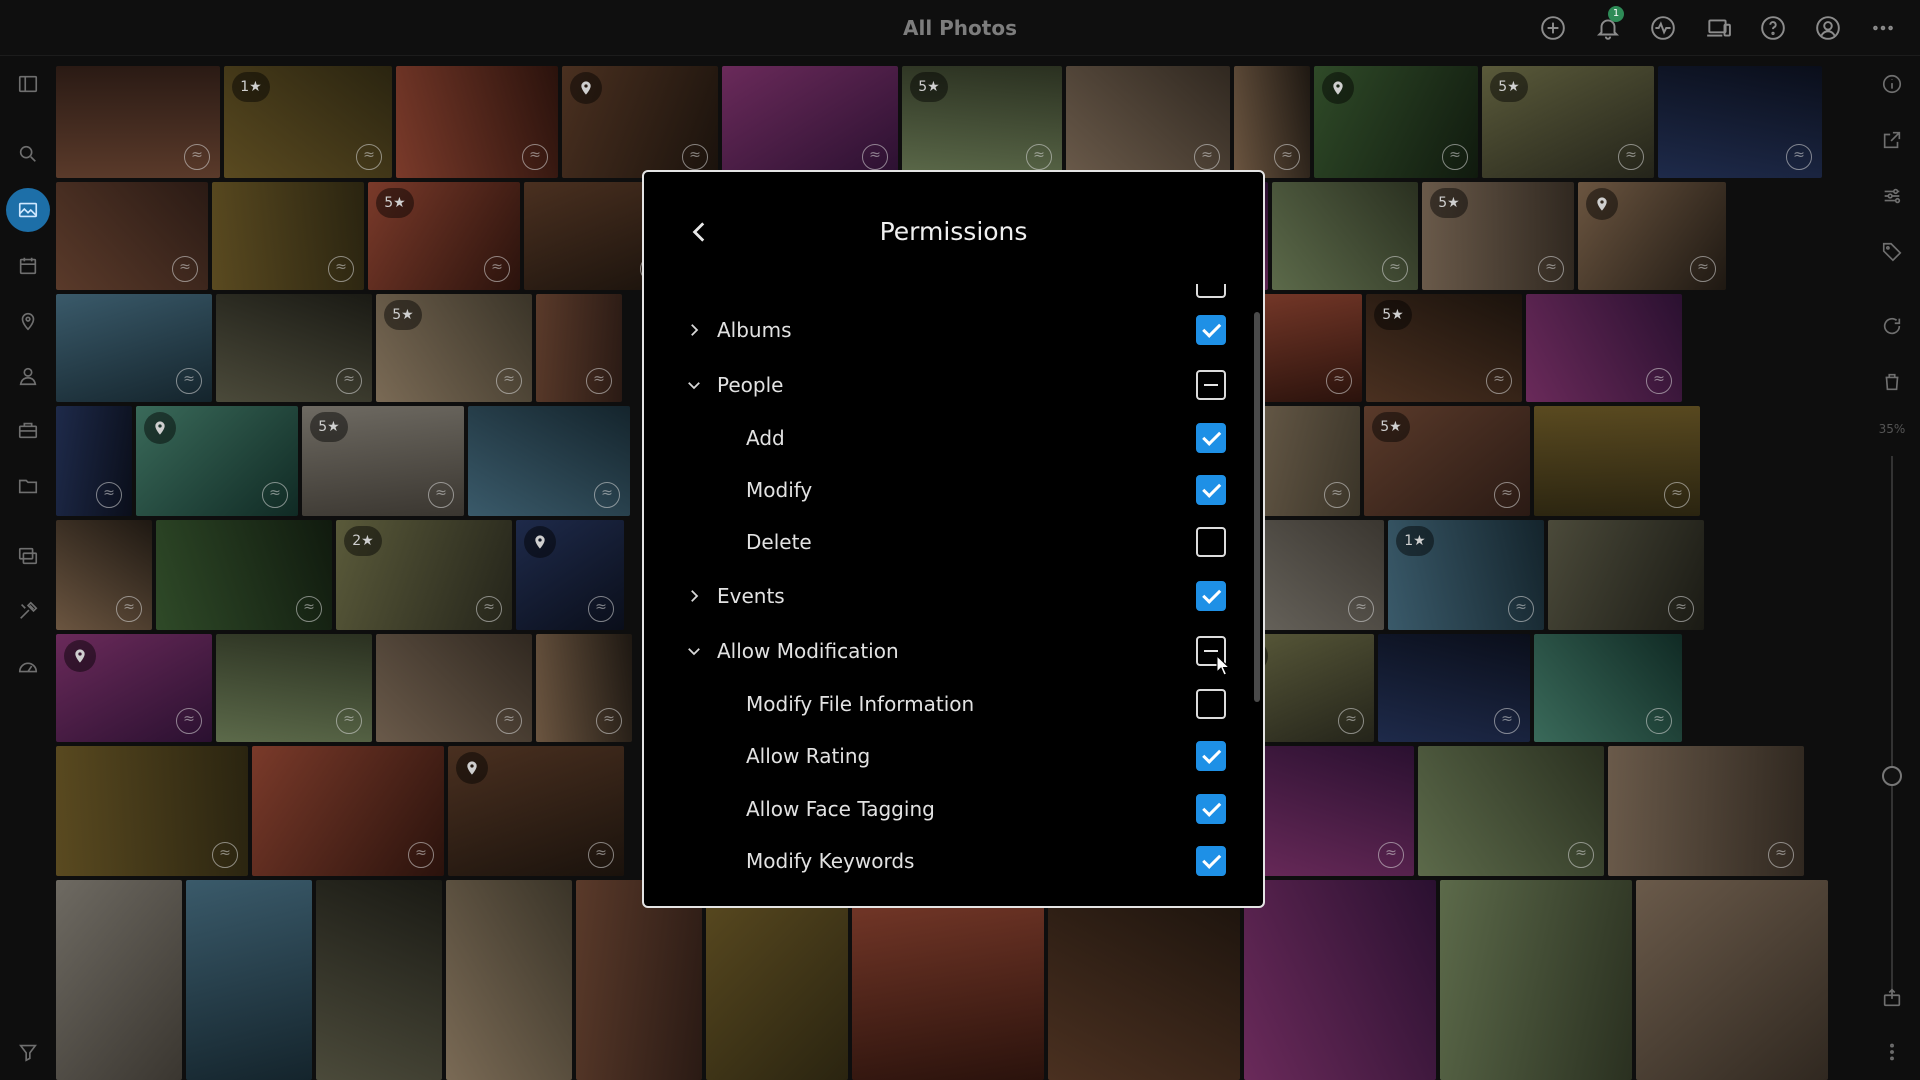 The image size is (1920, 1080). What do you see at coordinates (840, 809) in the screenshot?
I see `permission-label: Allow Face Tagging` at bounding box center [840, 809].